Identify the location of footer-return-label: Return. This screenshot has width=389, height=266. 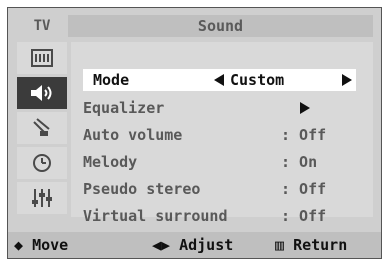
(320, 245).